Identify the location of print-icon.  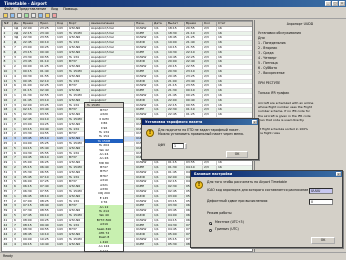
(19, 15).